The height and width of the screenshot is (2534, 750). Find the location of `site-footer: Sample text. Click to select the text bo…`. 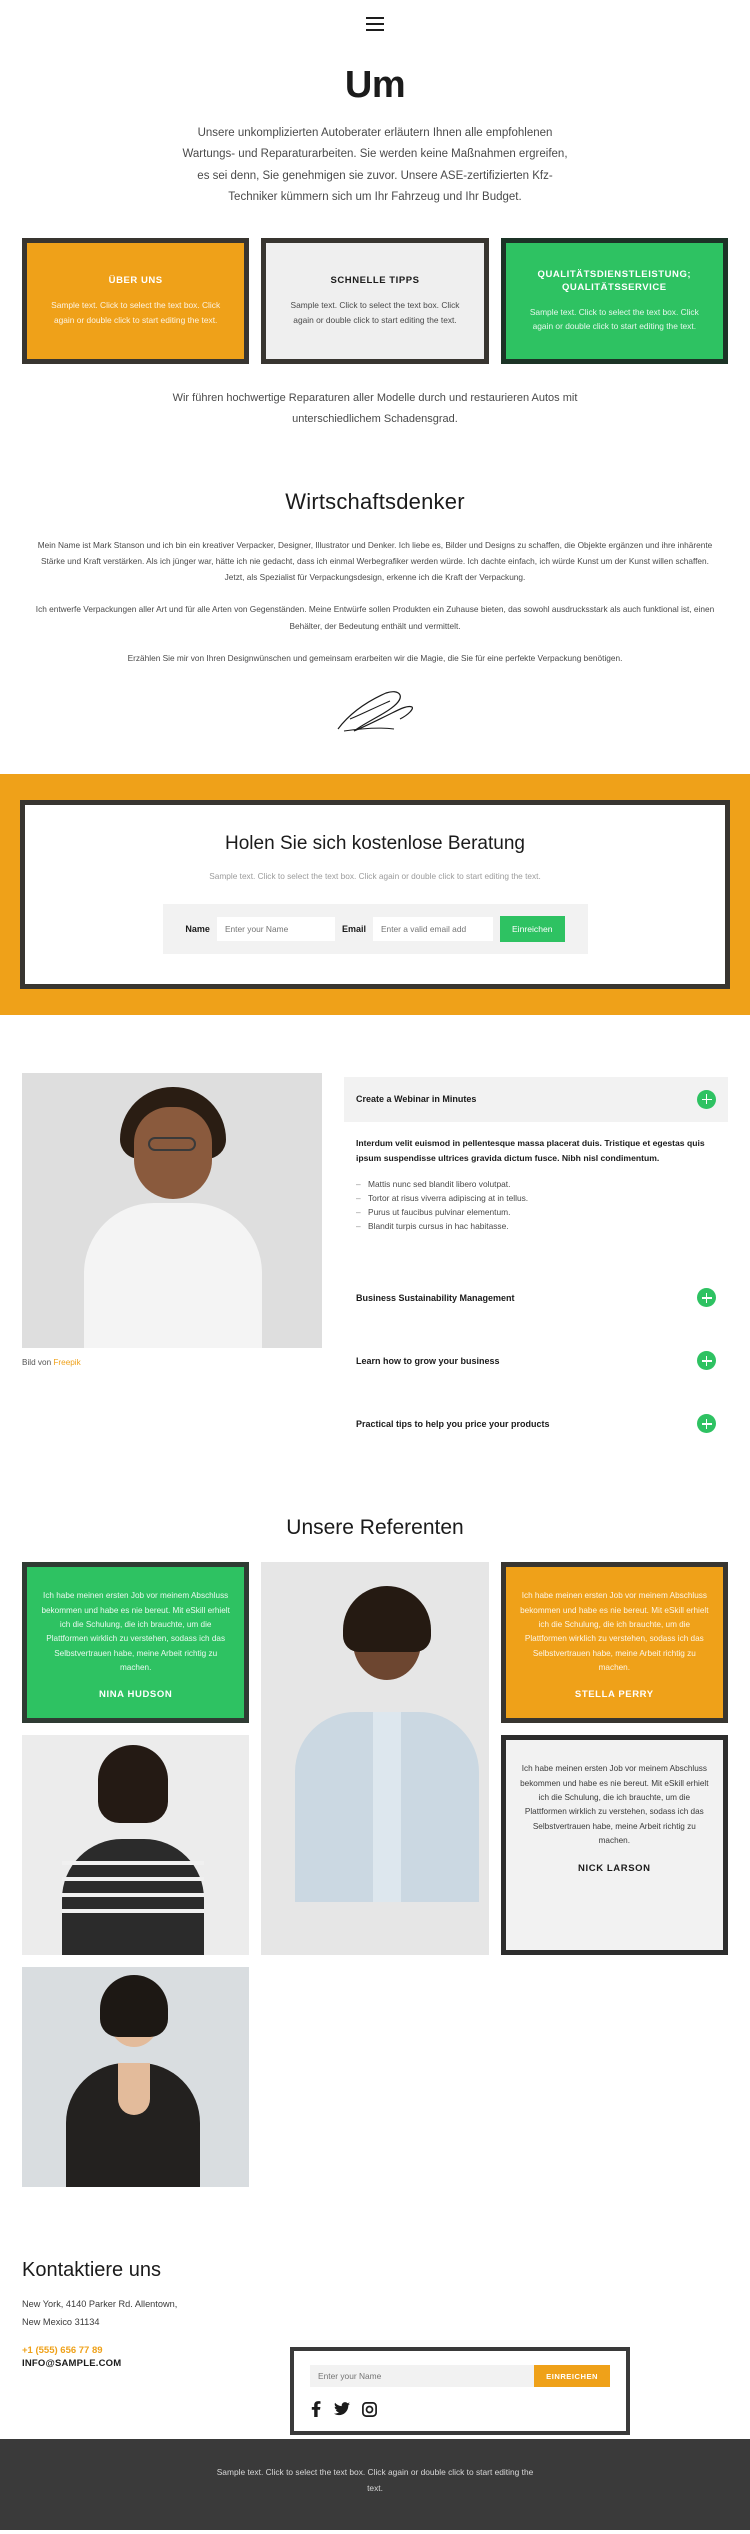

site-footer: Sample text. Click to select the text bo… is located at coordinates (375, 2484).